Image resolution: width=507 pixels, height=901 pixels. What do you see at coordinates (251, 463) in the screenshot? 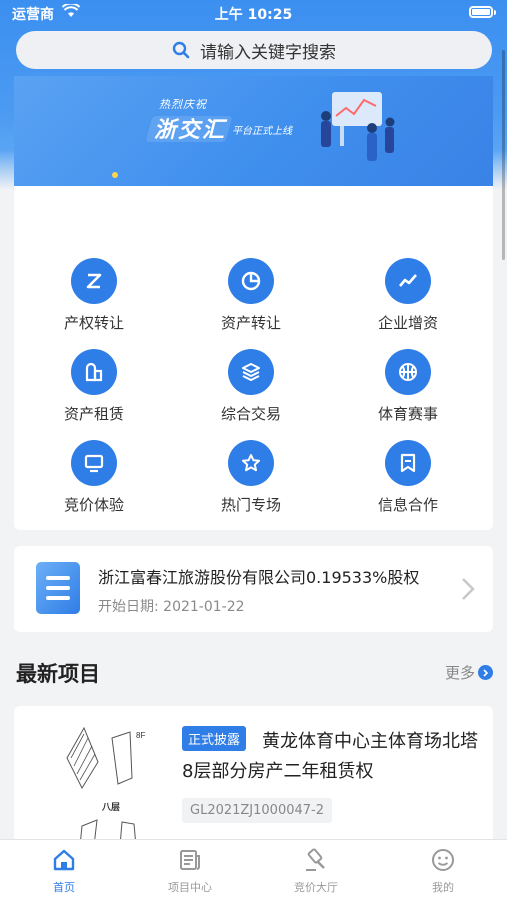
I see `star-icon` at bounding box center [251, 463].